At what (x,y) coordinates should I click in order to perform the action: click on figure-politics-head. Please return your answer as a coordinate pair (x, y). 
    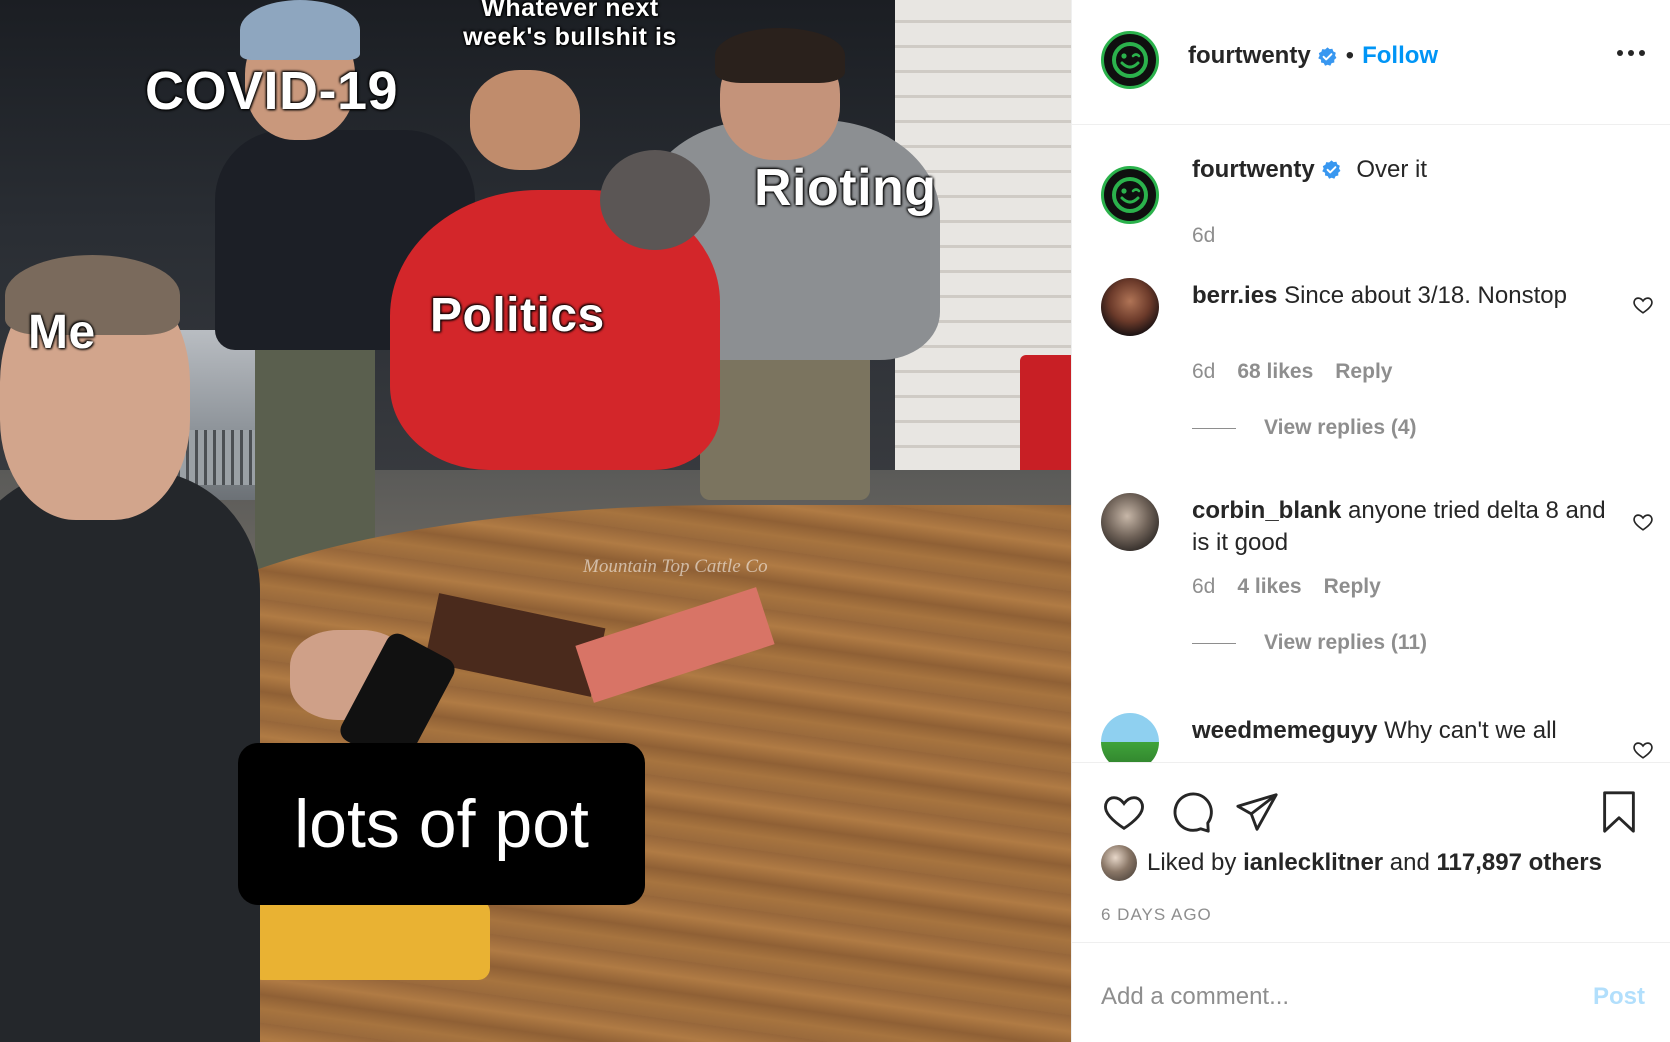
    Looking at the image, I should click on (655, 200).